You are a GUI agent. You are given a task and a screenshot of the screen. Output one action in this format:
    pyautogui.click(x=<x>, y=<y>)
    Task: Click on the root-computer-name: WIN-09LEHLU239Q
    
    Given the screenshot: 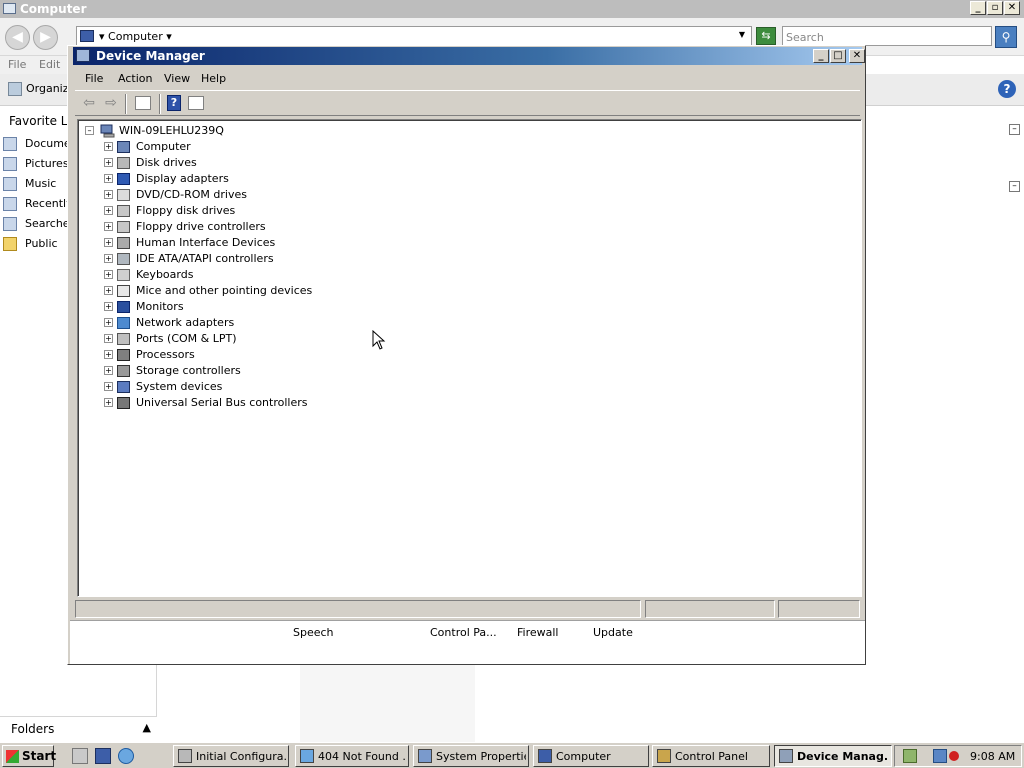 What is the action you would take?
    pyautogui.click(x=171, y=130)
    